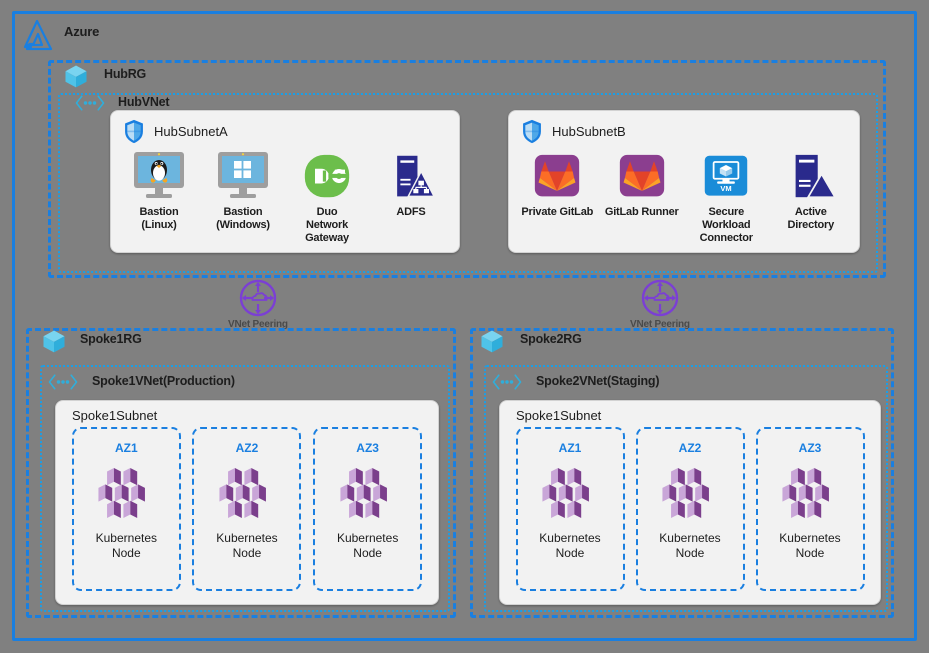 This screenshot has width=929, height=653. What do you see at coordinates (411, 177) in the screenshot?
I see `adfs-icon` at bounding box center [411, 177].